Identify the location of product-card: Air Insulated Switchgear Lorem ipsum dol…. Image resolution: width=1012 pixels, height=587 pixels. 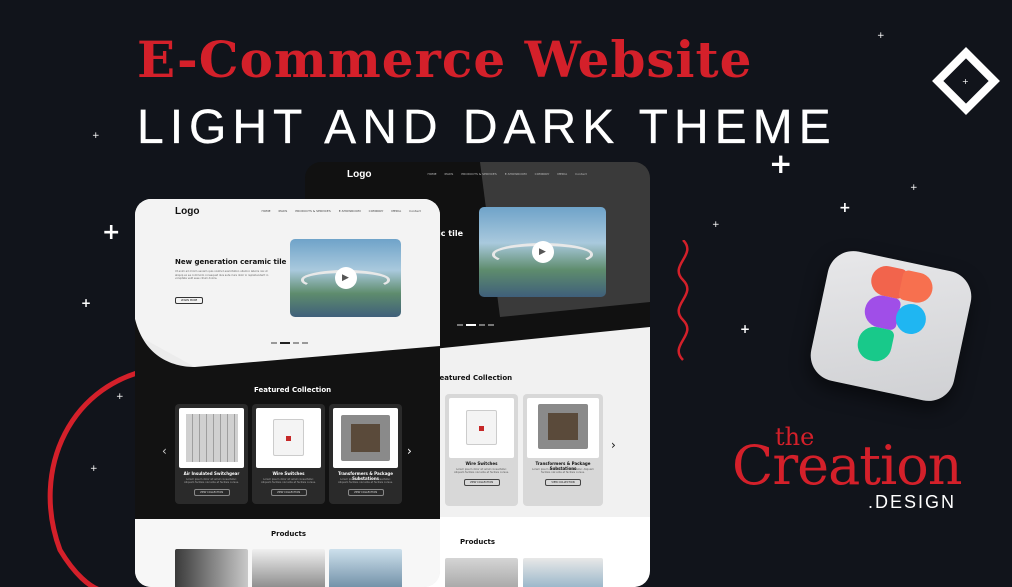
(211, 454).